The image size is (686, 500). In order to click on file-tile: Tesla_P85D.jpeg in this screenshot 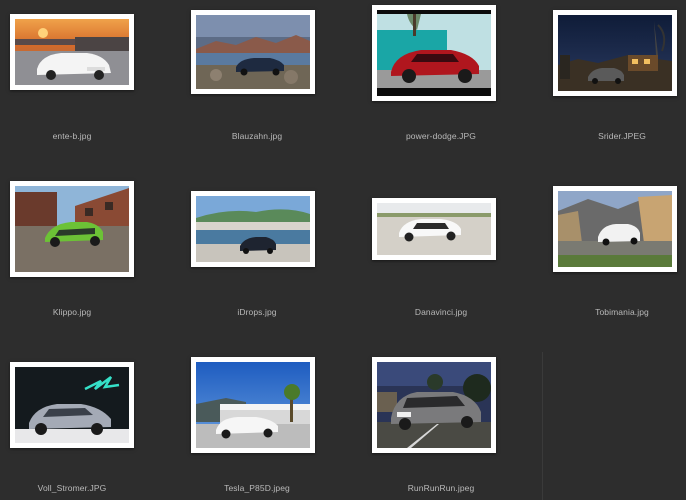, I will do `click(258, 426)`.